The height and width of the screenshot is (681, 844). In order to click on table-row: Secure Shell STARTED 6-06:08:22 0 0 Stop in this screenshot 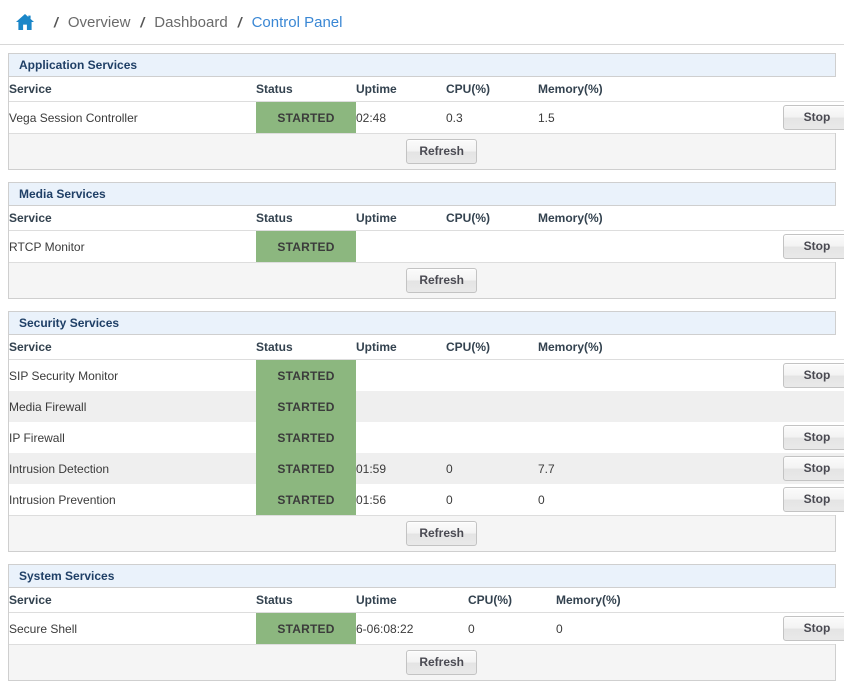, I will do `click(426, 628)`.